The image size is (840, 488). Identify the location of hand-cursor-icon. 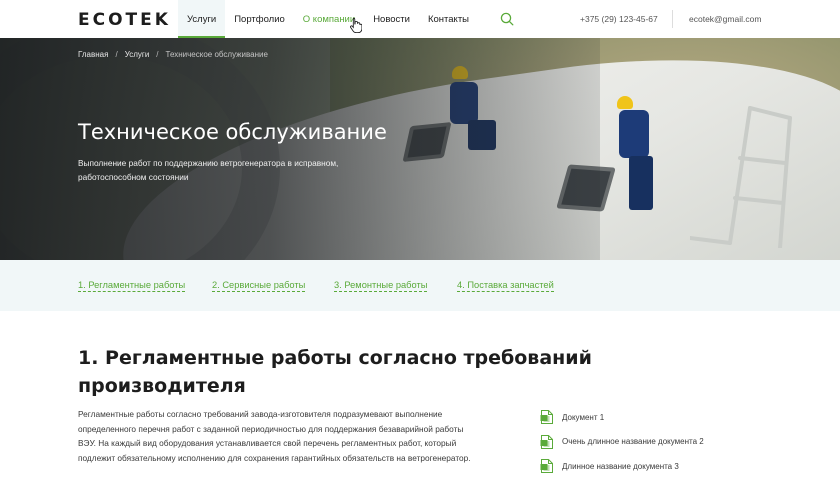
(356, 25).